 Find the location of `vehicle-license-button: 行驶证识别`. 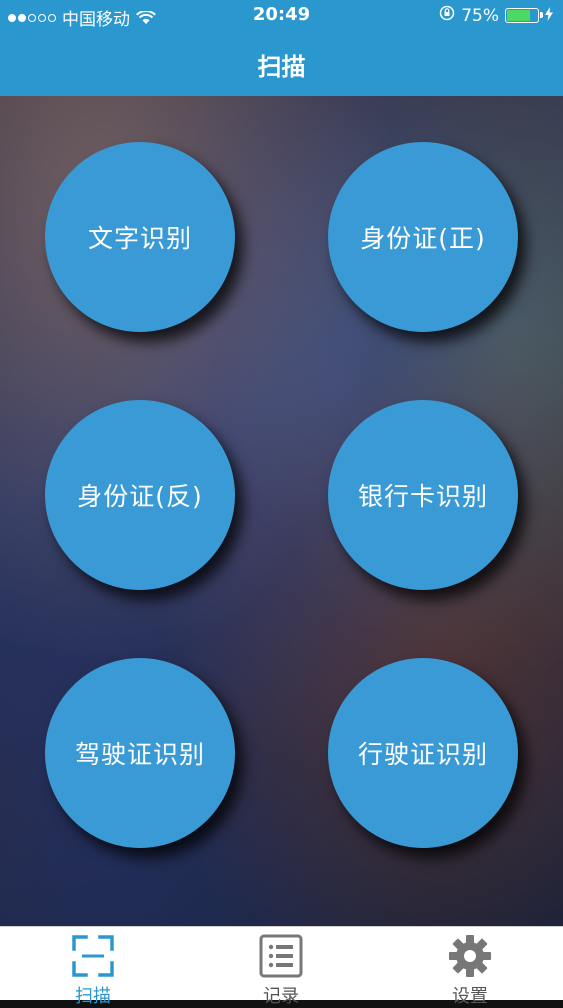

vehicle-license-button: 行驶证识别 is located at coordinates (423, 753).